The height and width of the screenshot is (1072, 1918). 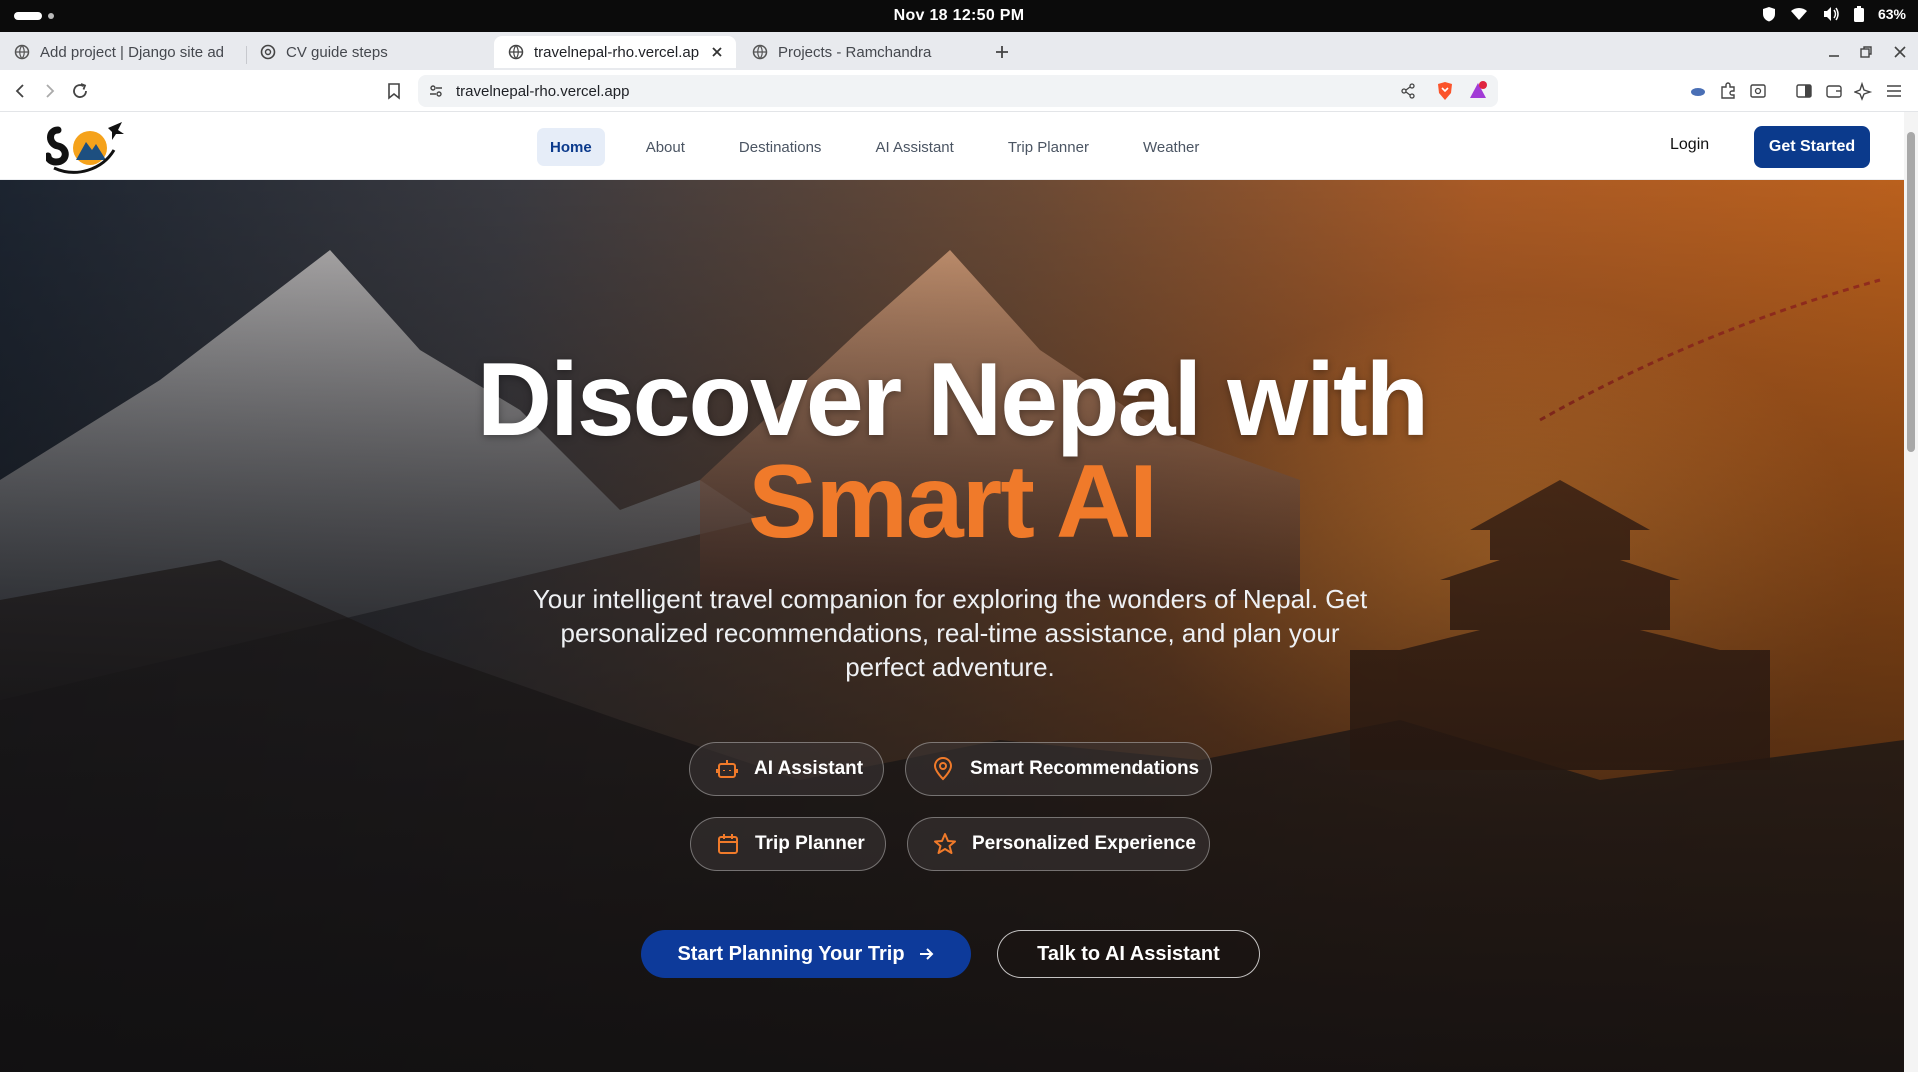 I want to click on minimize-icon, so click(x=1834, y=52).